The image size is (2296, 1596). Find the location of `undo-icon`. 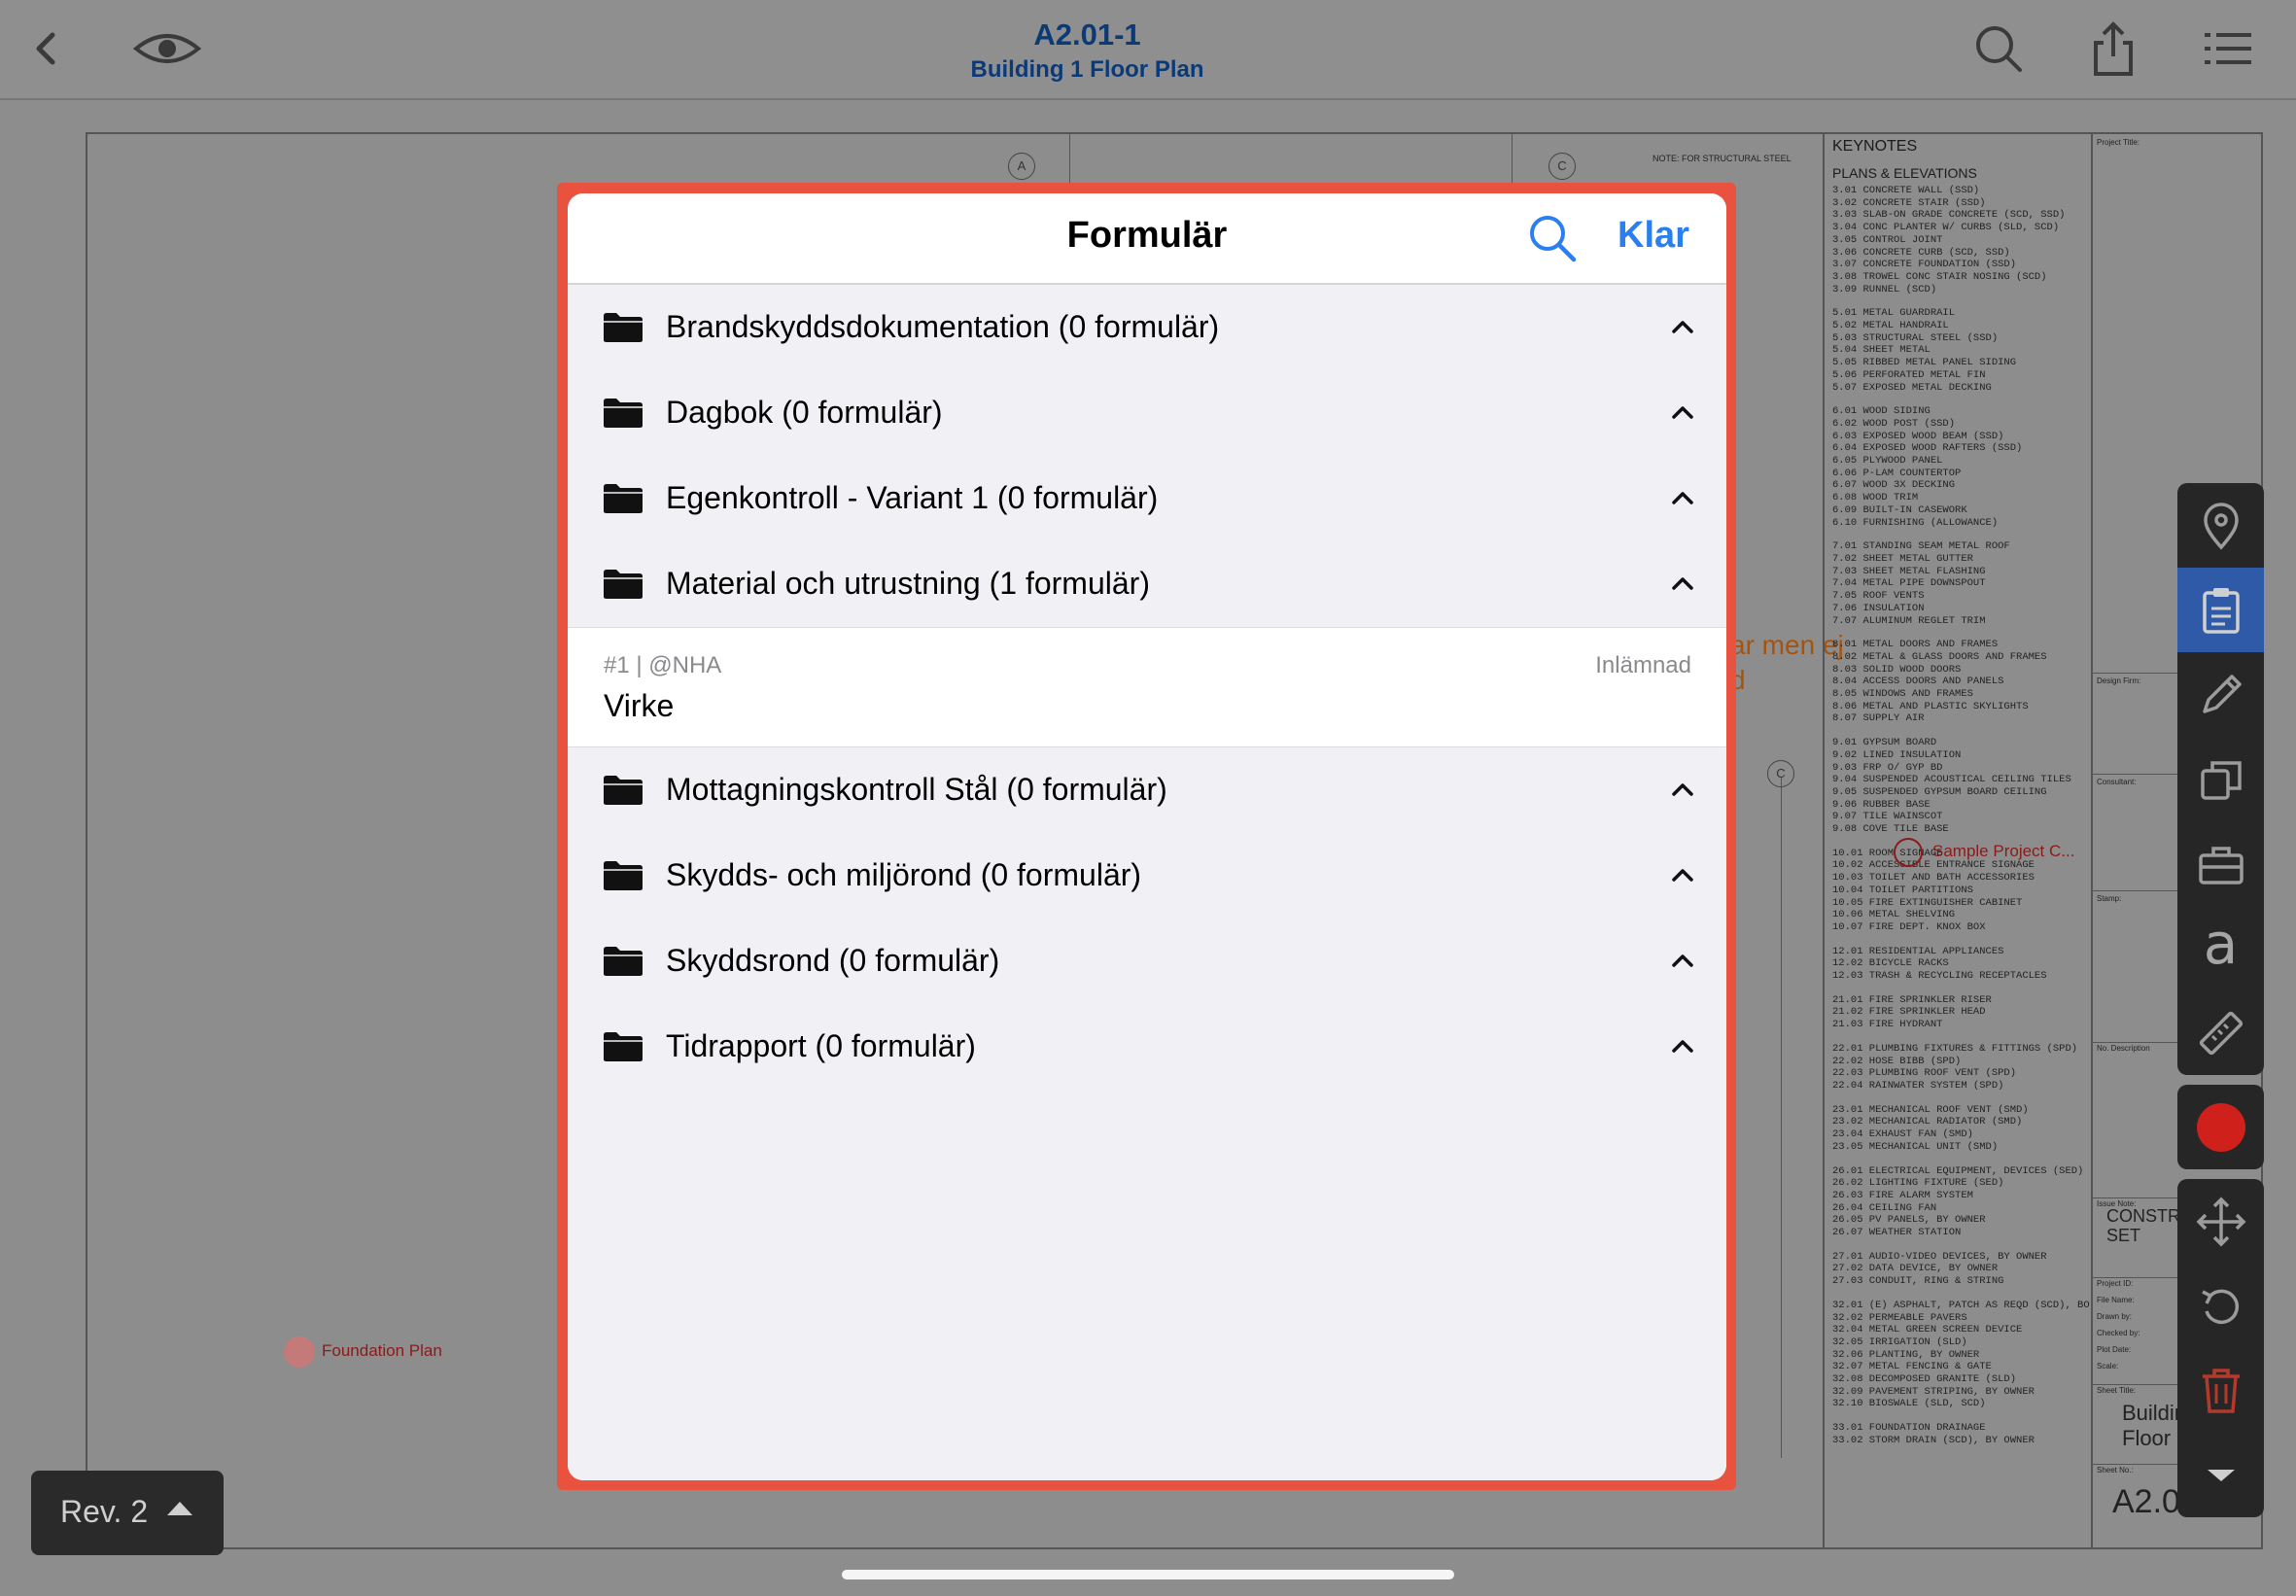

undo-icon is located at coordinates (2220, 1306).